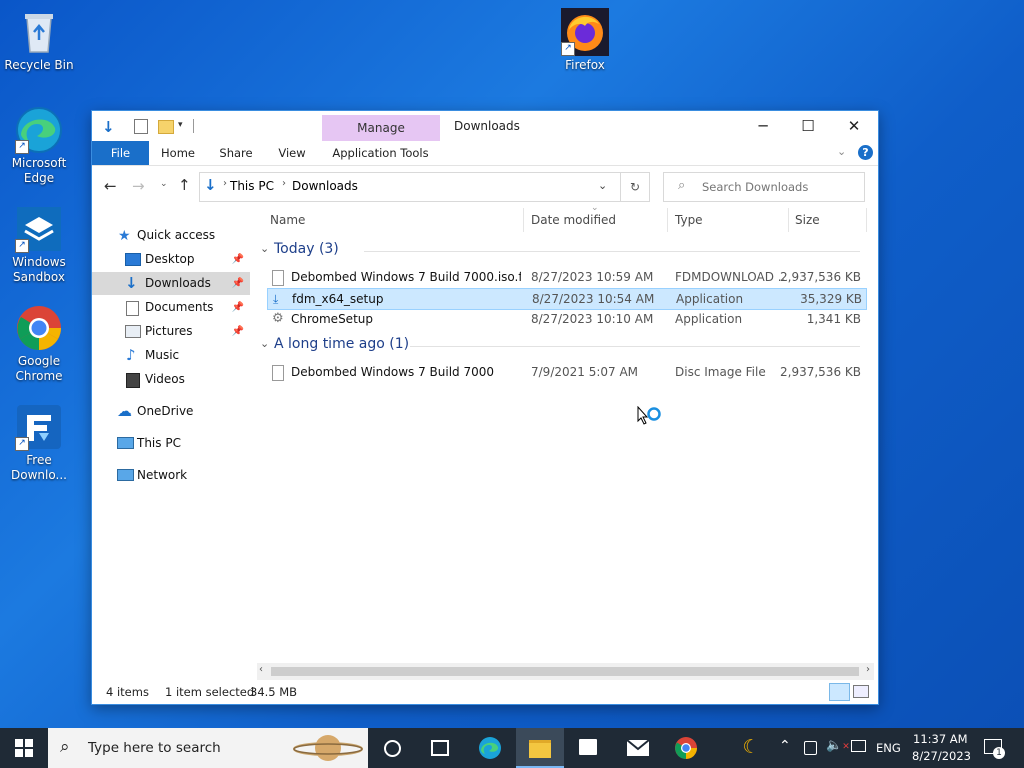  What do you see at coordinates (573, 220) in the screenshot?
I see `column-header-date-modified: Date modified` at bounding box center [573, 220].